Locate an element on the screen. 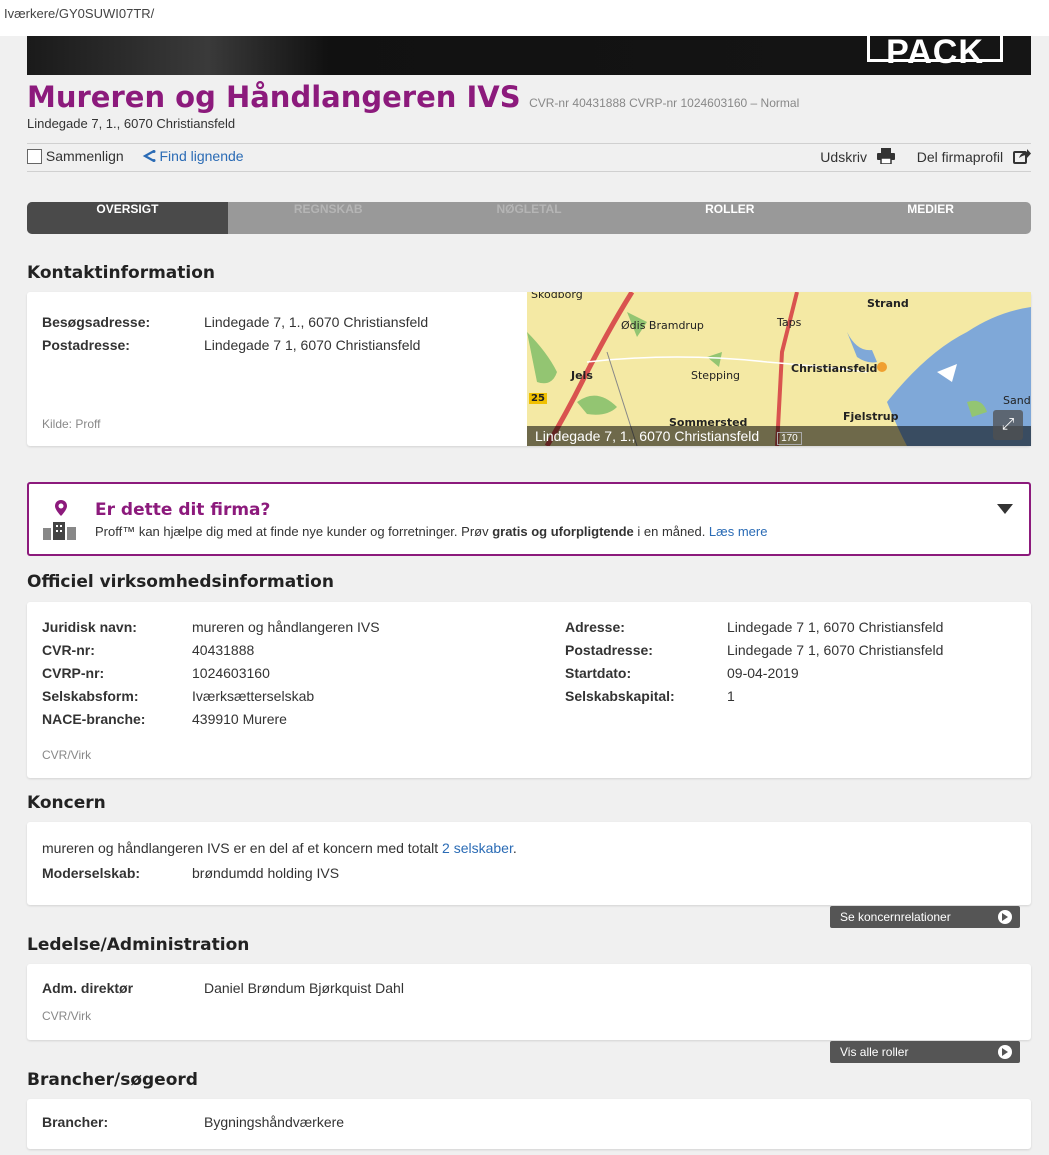  url-text: Iværkere/GY0SUWI07TR/ is located at coordinates (79, 13).